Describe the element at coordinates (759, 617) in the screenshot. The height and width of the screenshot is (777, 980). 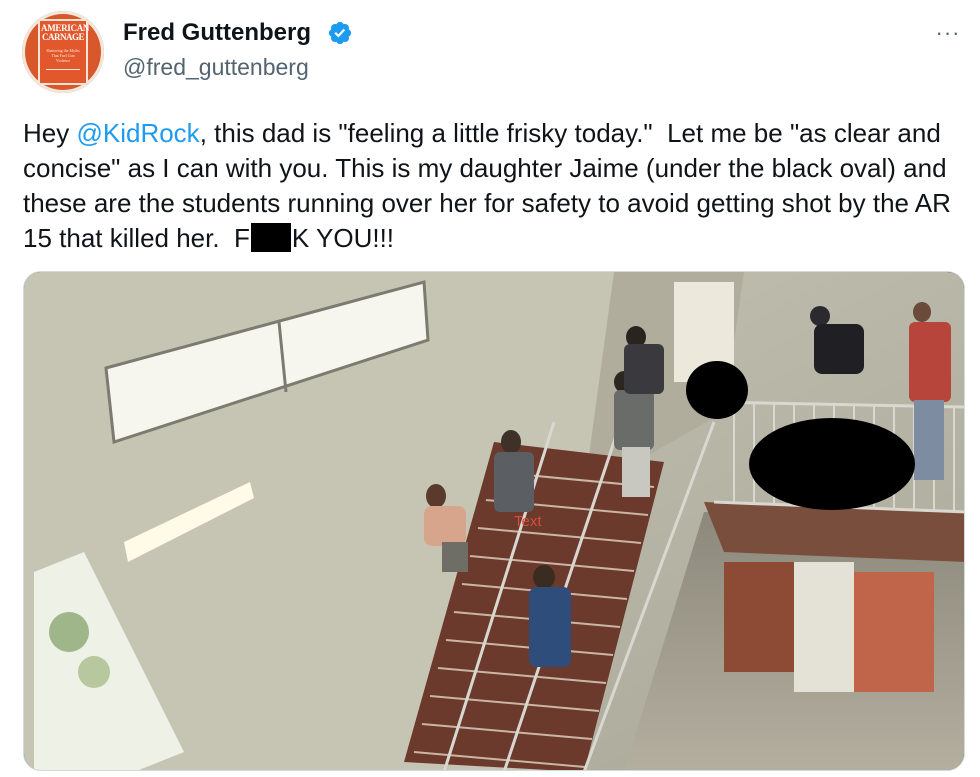
I see `lower-door-left` at that location.